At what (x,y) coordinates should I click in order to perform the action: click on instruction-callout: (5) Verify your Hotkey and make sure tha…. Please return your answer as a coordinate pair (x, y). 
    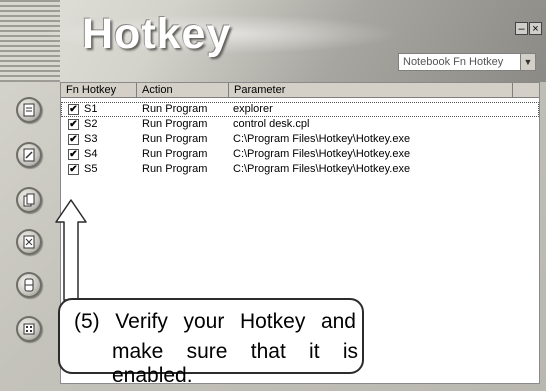
    Looking at the image, I should click on (211, 342).